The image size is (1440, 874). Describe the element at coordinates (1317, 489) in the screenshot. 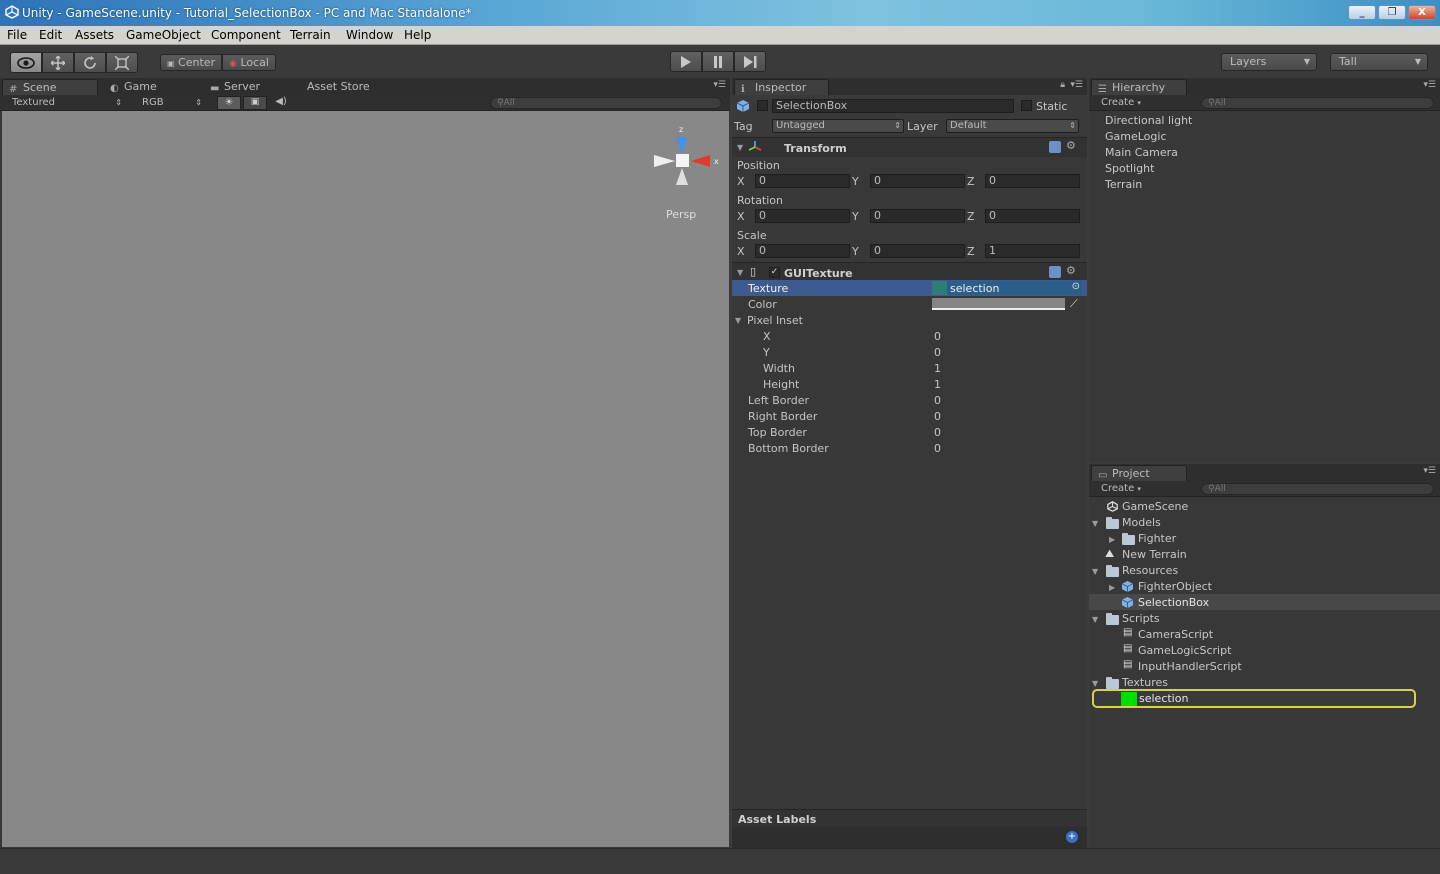

I see `project-search-input: ⚲All` at that location.